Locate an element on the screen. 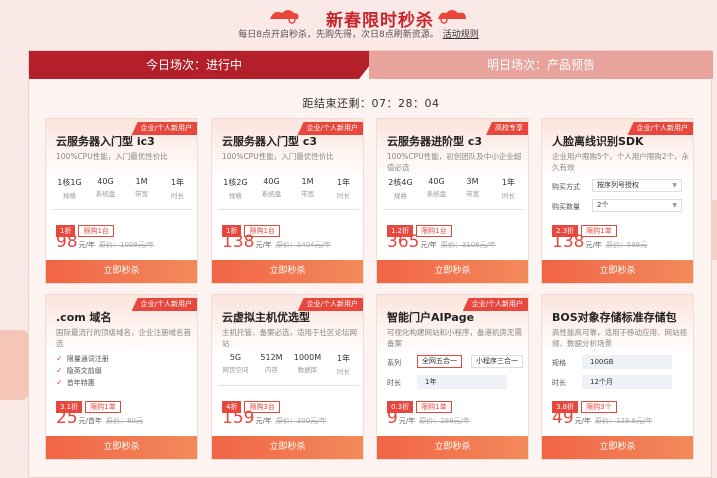  original-price: 原价：129.6元/年 is located at coordinates (624, 421).